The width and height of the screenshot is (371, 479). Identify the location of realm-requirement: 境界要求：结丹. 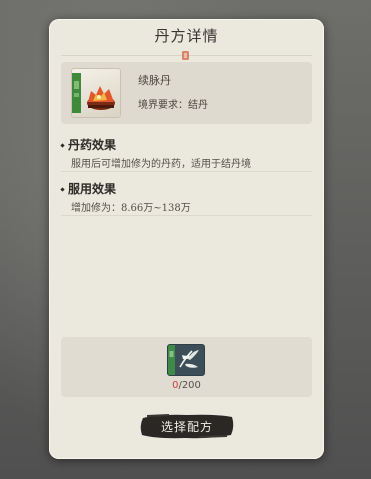
(173, 105).